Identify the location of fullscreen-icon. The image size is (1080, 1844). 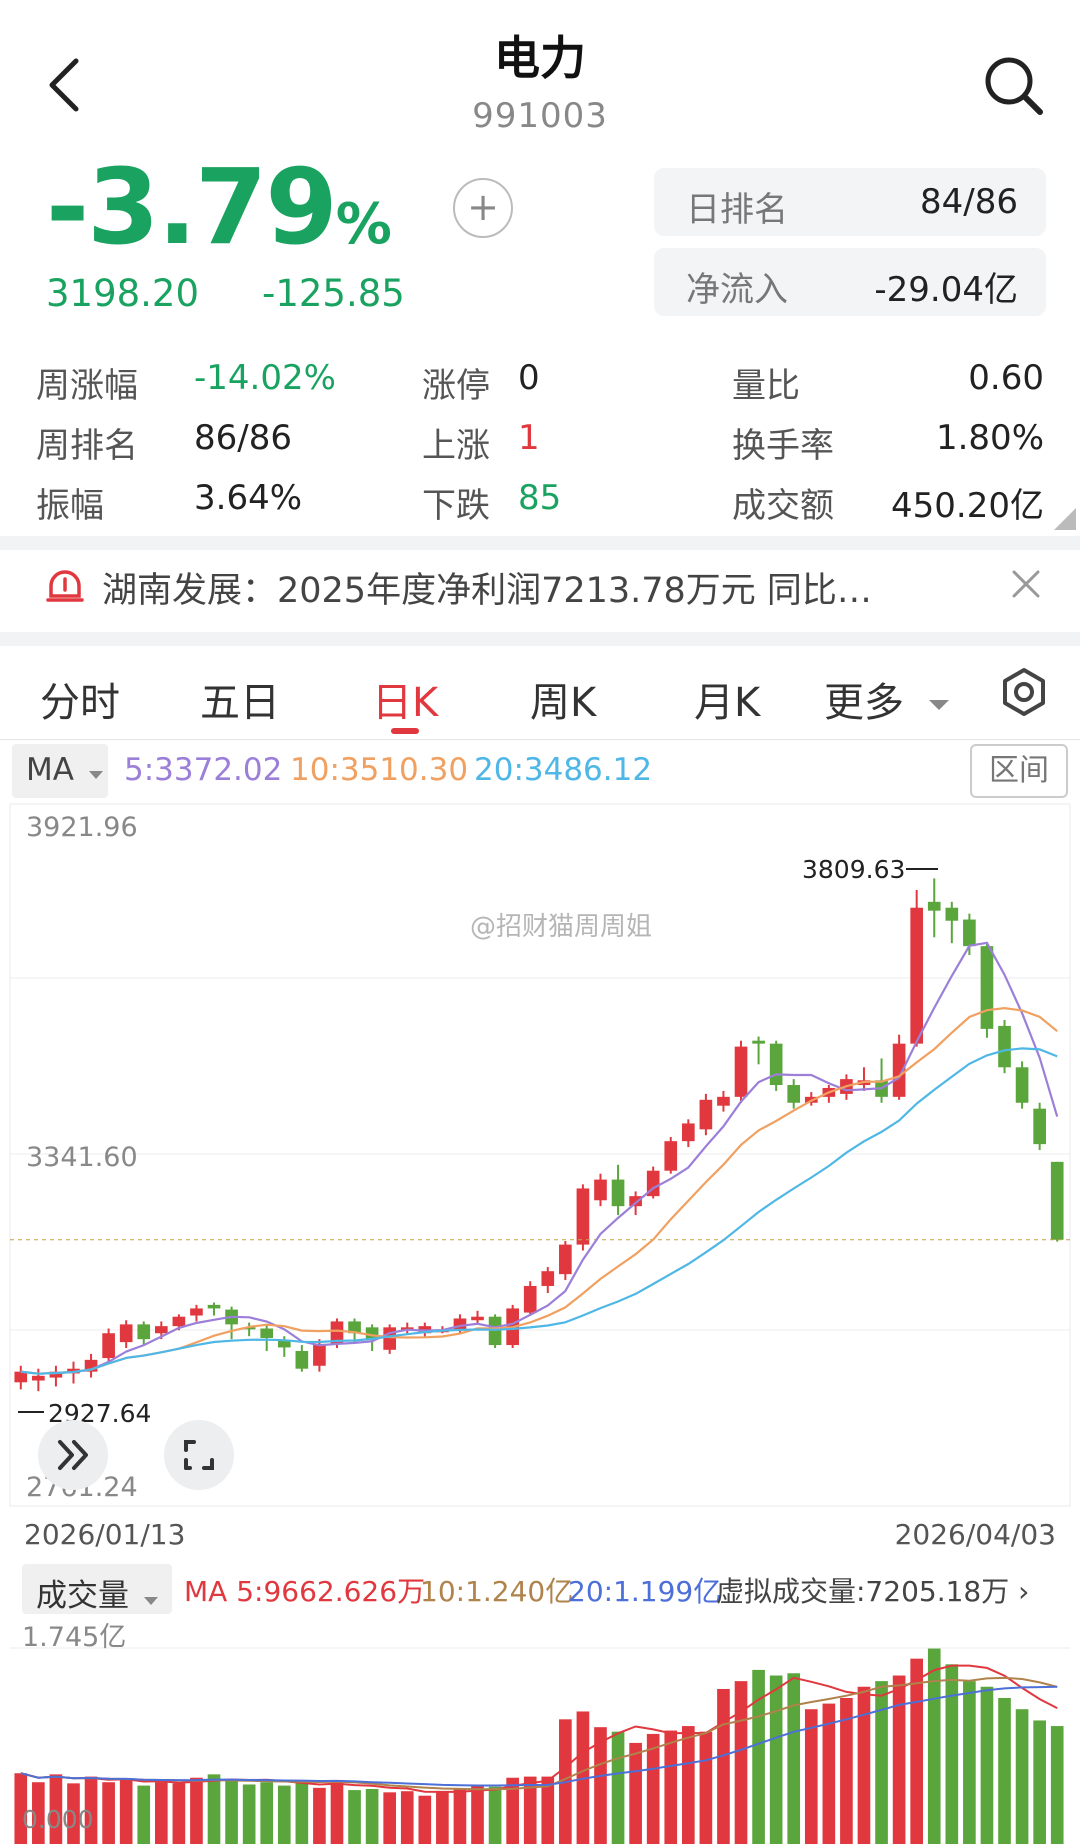
(199, 1455).